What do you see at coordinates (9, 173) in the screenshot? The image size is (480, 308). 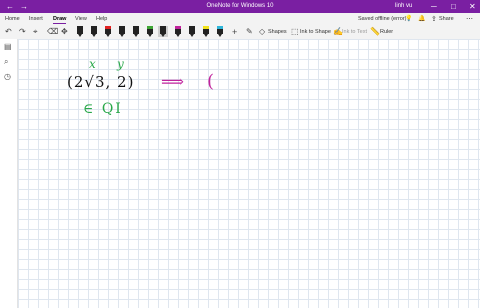 I see `left-nav-rail: ▤ ⌕ ◷` at bounding box center [9, 173].